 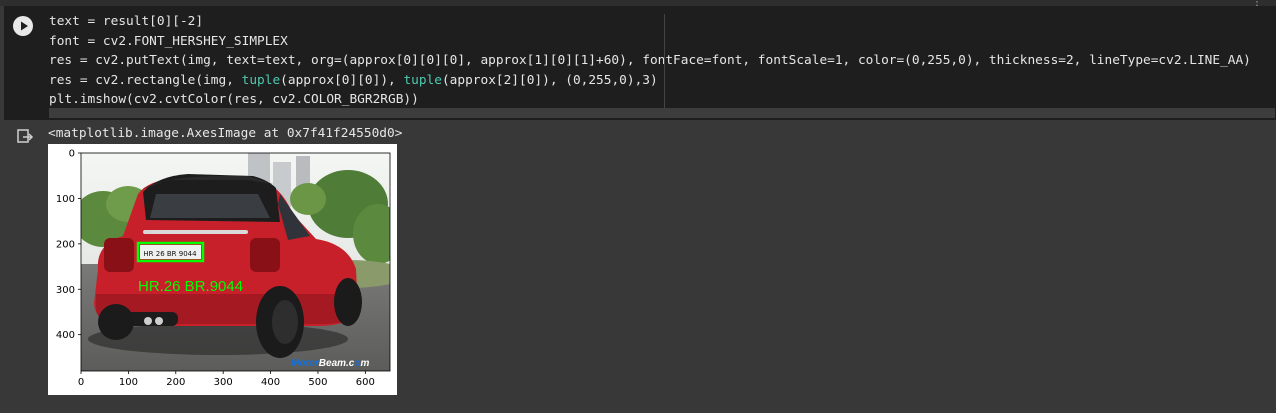 I want to click on y-tick-label: 400, so click(x=65, y=335).